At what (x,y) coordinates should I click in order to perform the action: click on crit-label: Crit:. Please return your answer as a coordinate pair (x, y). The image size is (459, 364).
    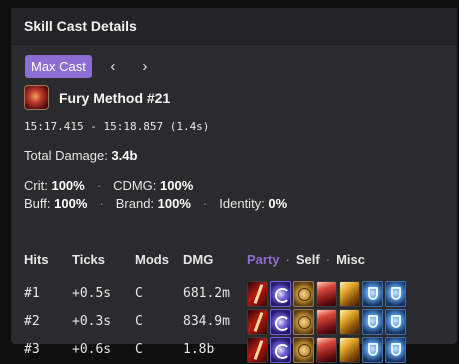
    Looking at the image, I should click on (36, 185).